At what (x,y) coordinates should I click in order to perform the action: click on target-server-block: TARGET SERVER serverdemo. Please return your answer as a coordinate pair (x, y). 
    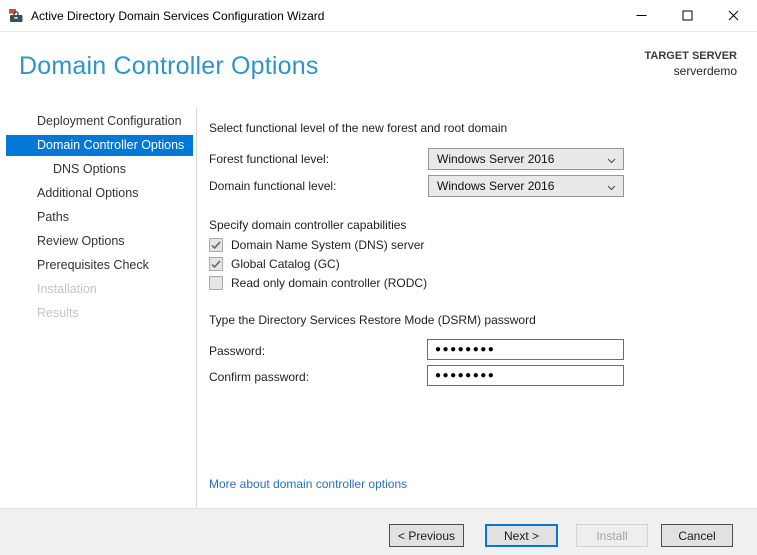
    Looking at the image, I should click on (691, 64).